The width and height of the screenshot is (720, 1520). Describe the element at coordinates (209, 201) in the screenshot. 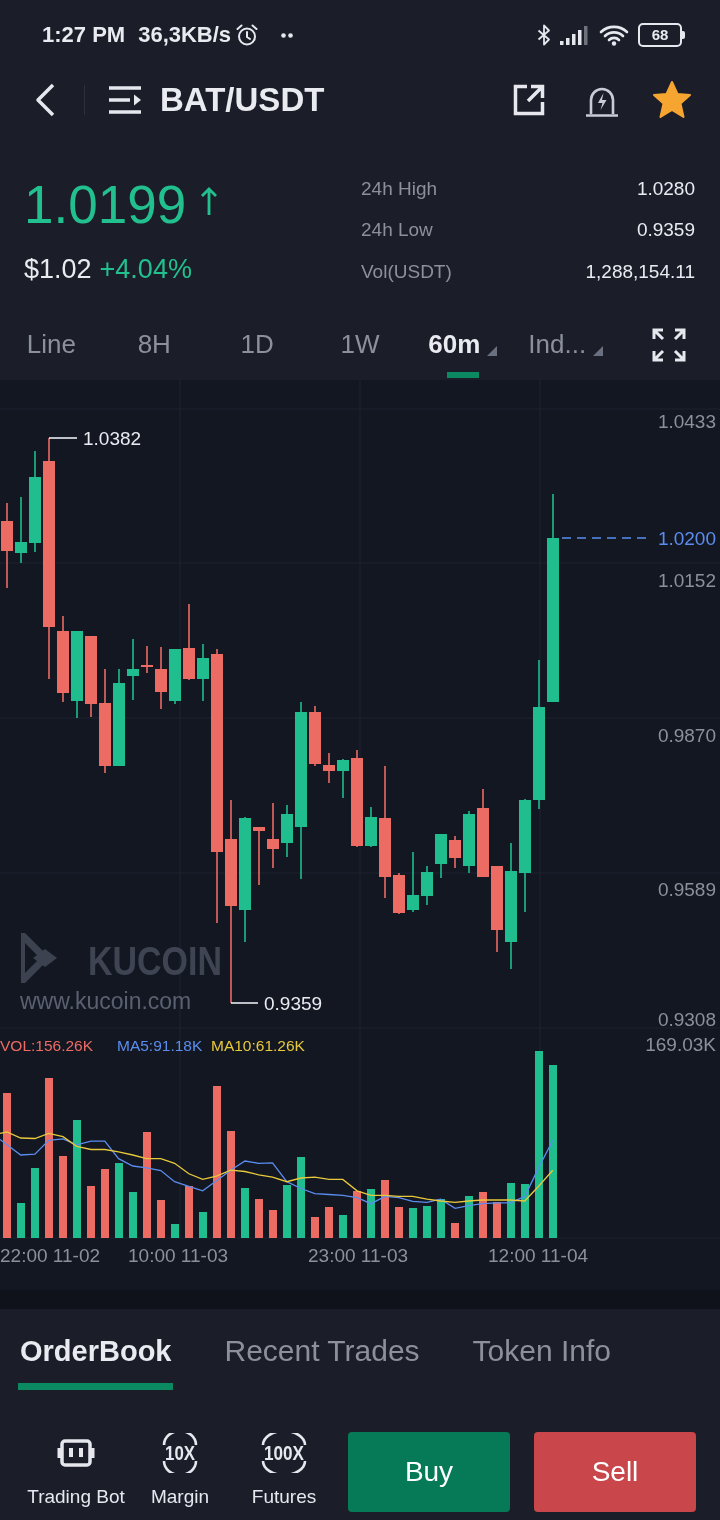

I see `arrow-up-icon` at that location.